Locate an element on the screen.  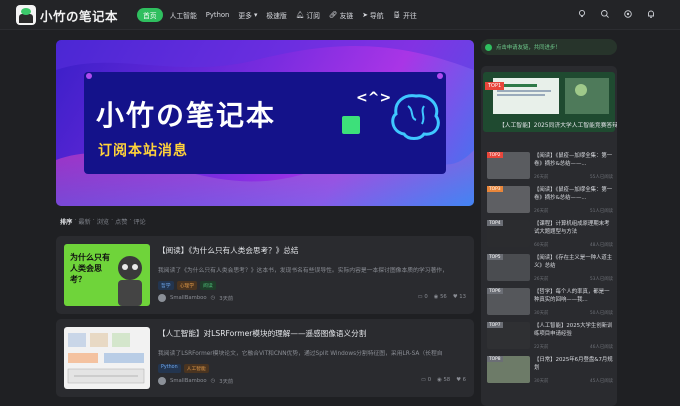
chip-icon is located at coordinates (351, 125).